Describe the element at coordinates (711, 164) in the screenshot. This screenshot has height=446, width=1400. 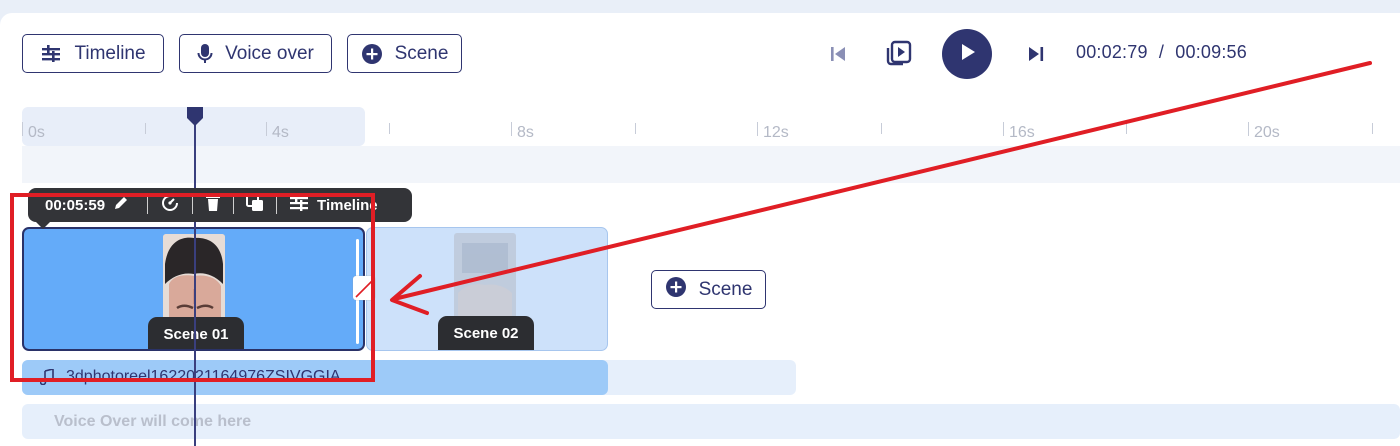
I see `ruler-track` at that location.